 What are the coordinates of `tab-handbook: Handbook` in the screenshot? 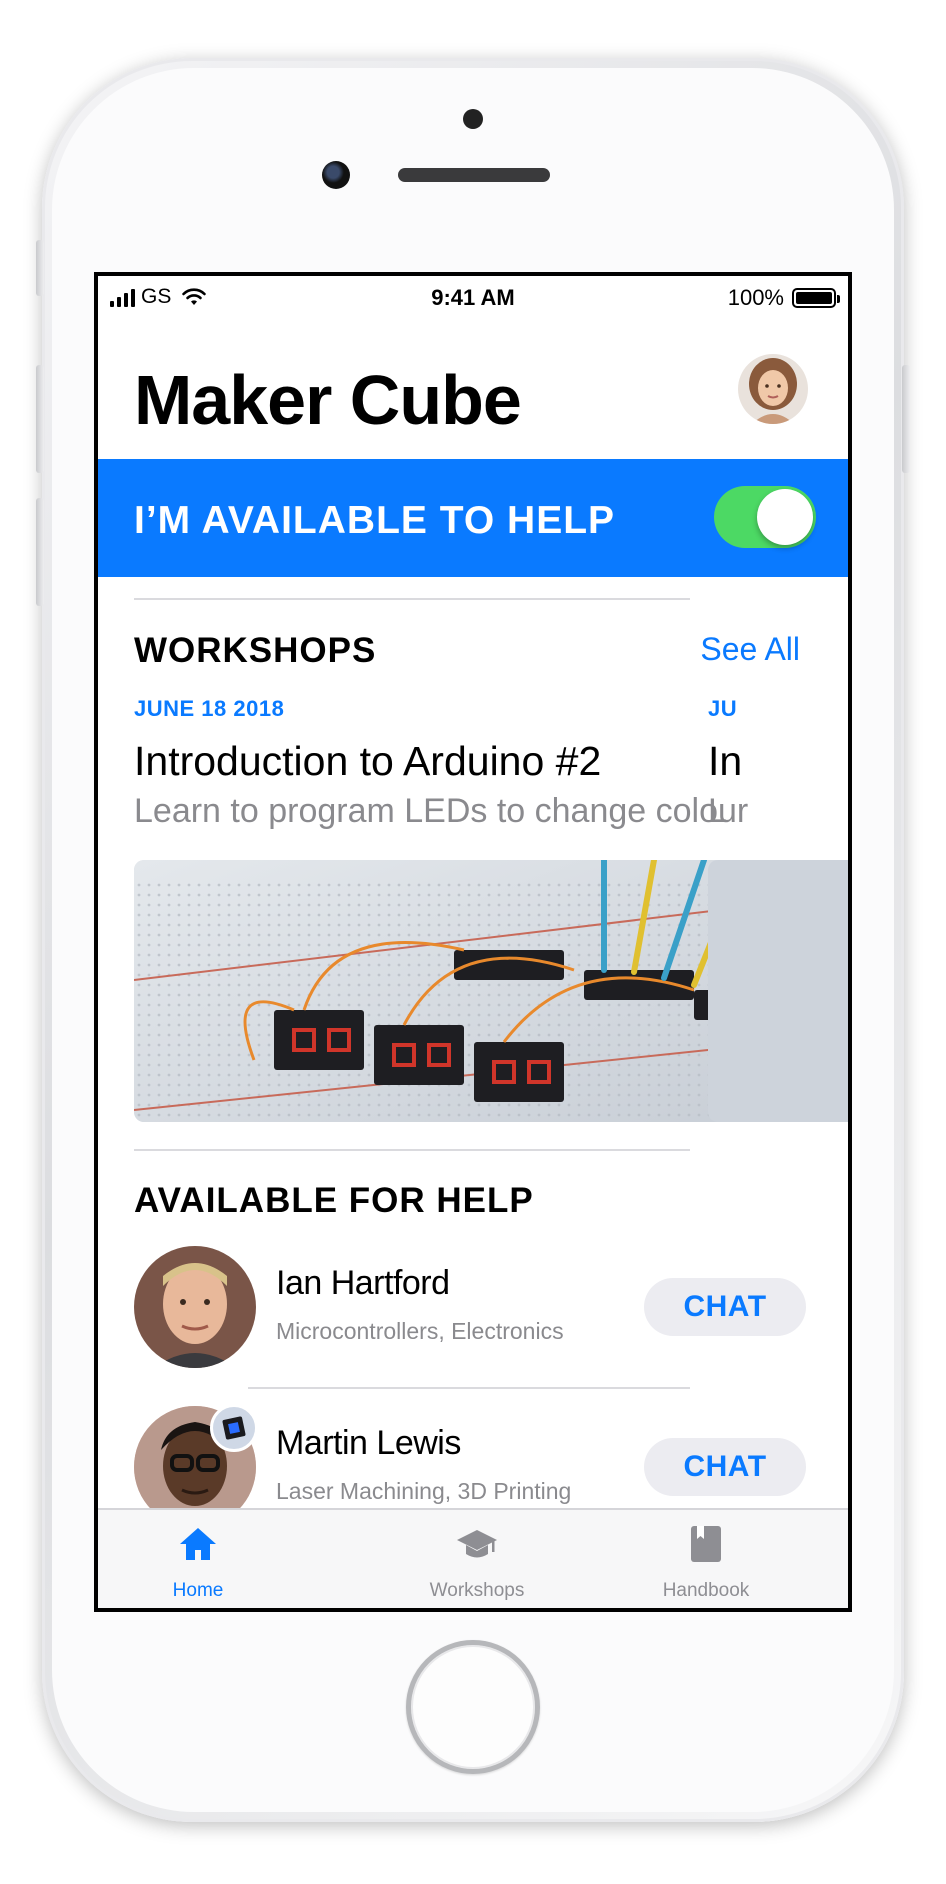 It's located at (706, 1559).